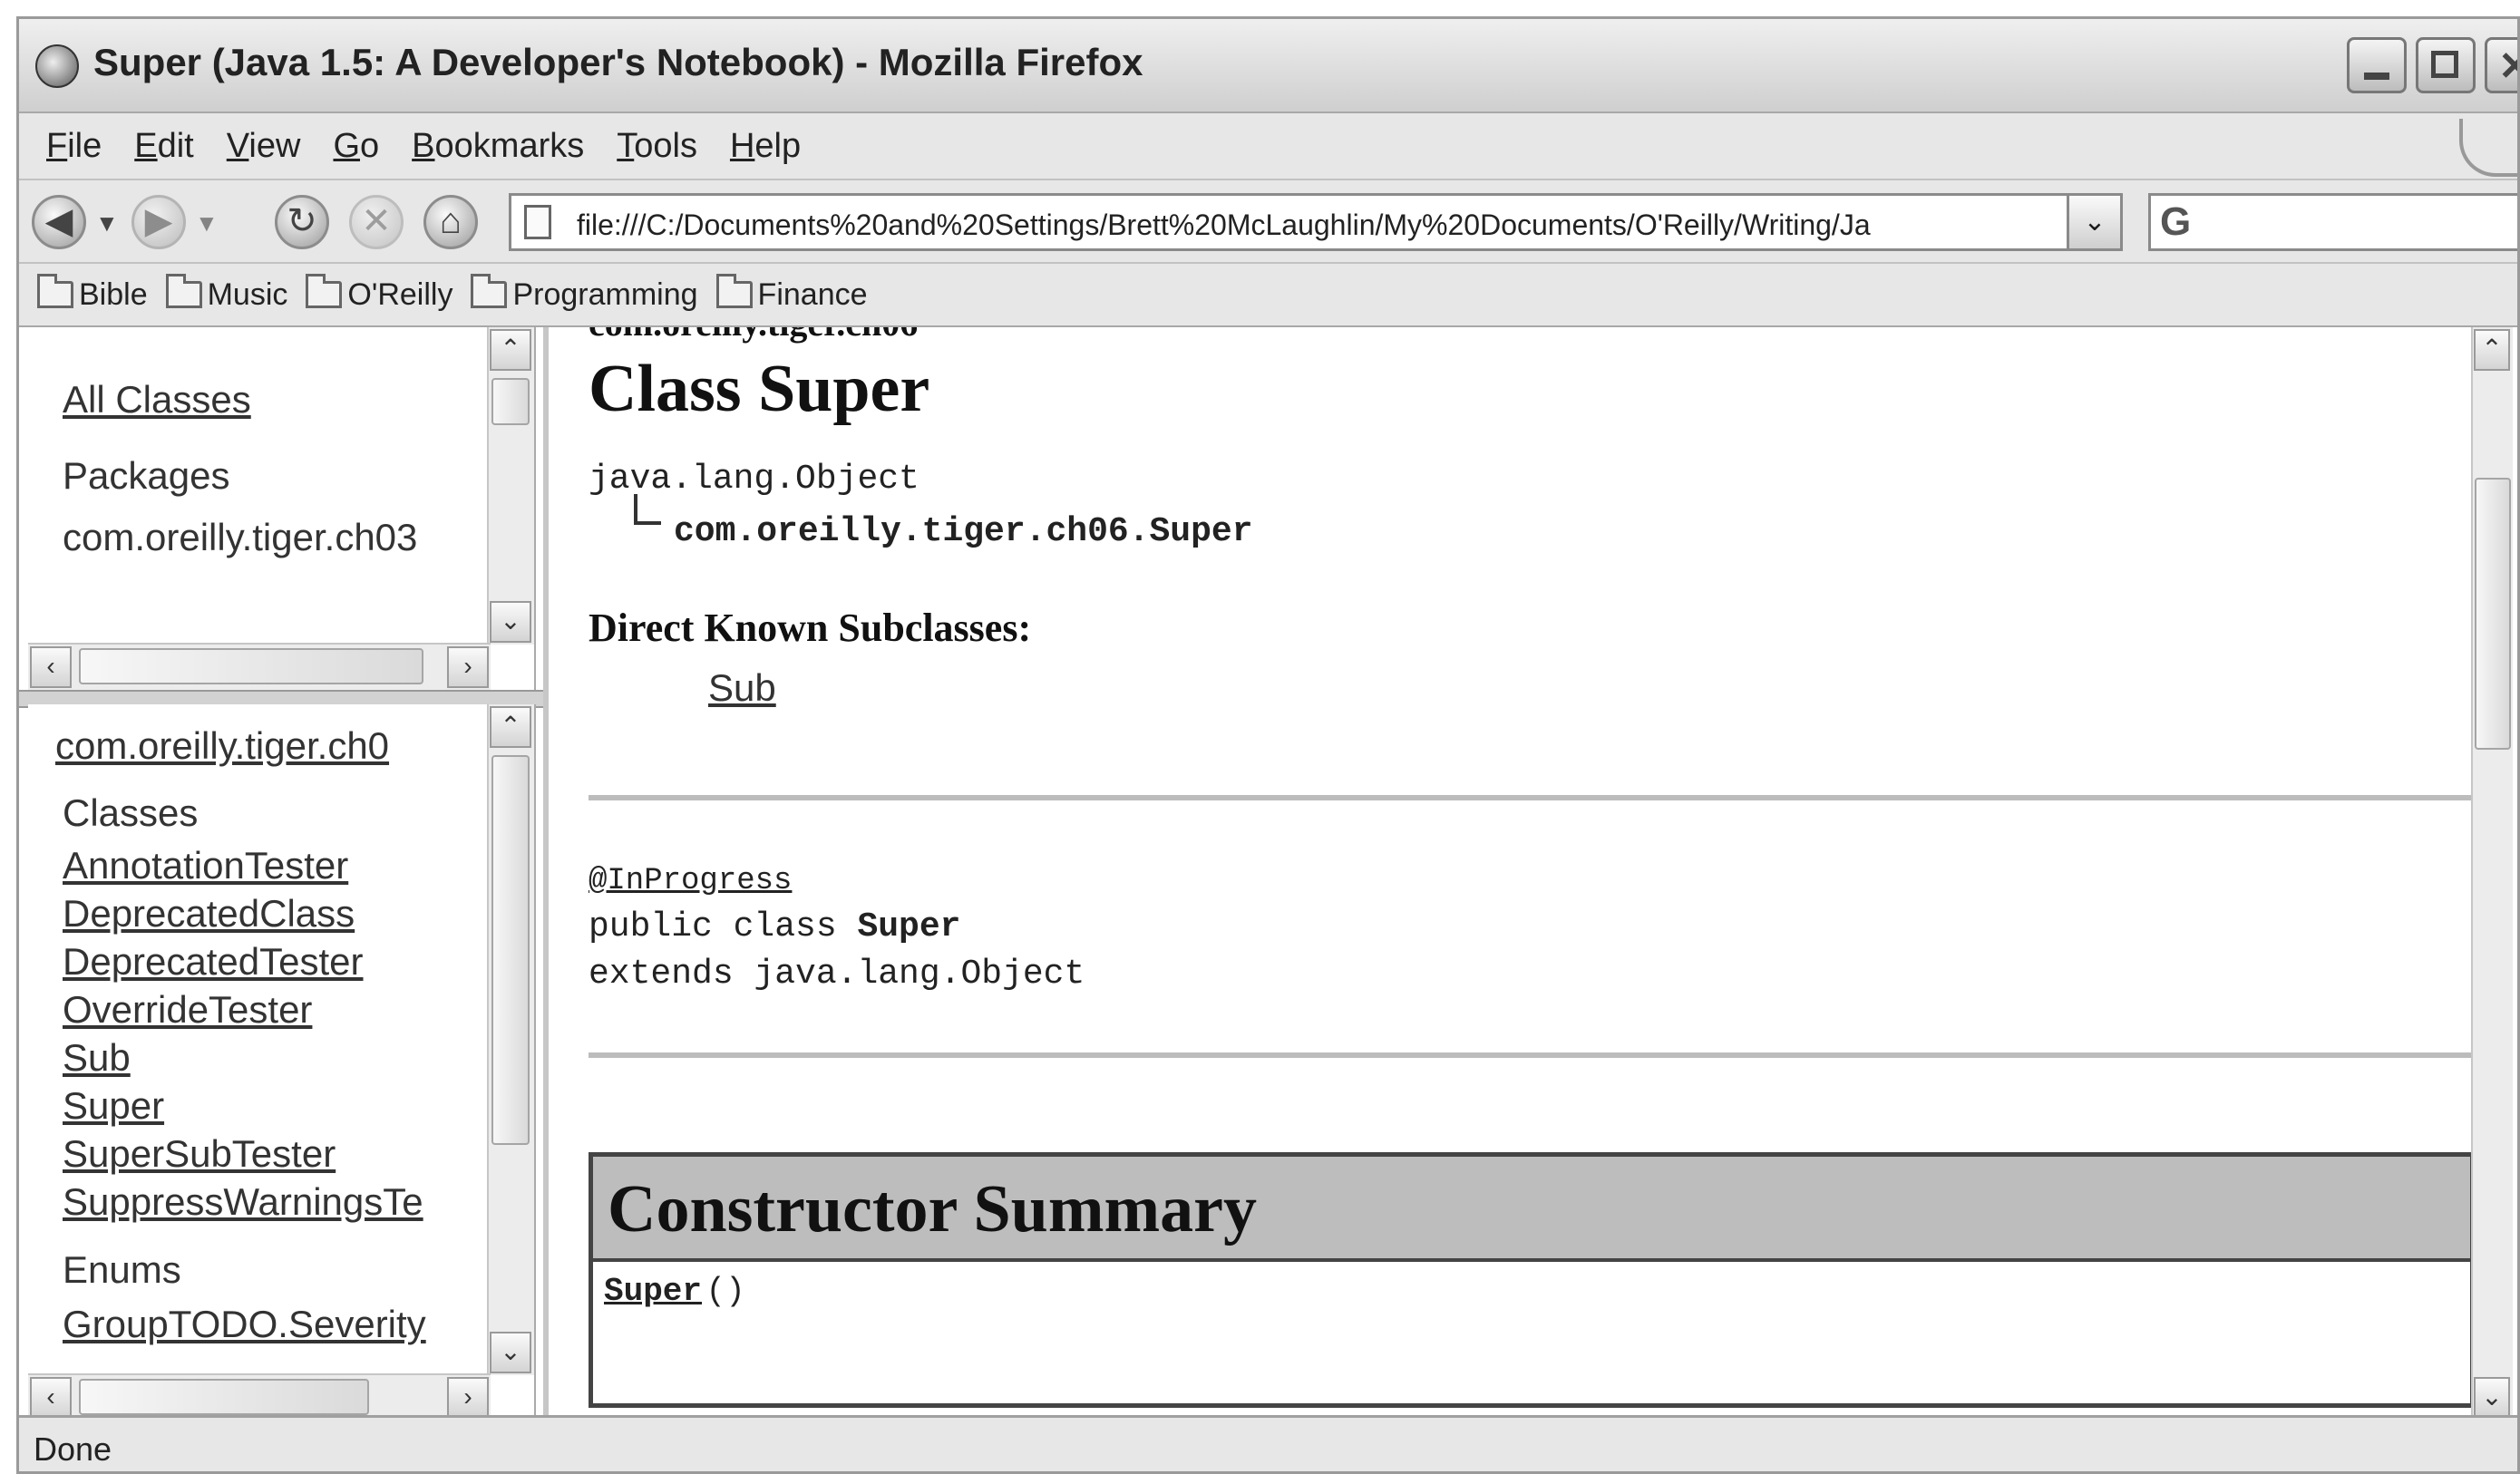 This screenshot has height=1474, width=2520. Describe the element at coordinates (759, 389) in the screenshot. I see `page-title: Class Super` at that location.